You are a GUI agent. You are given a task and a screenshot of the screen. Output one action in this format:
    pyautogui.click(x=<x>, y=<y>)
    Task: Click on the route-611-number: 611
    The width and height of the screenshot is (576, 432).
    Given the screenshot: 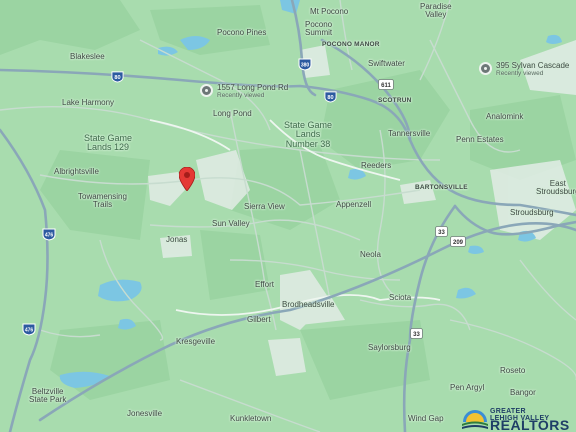 What is the action you would take?
    pyautogui.click(x=386, y=86)
    